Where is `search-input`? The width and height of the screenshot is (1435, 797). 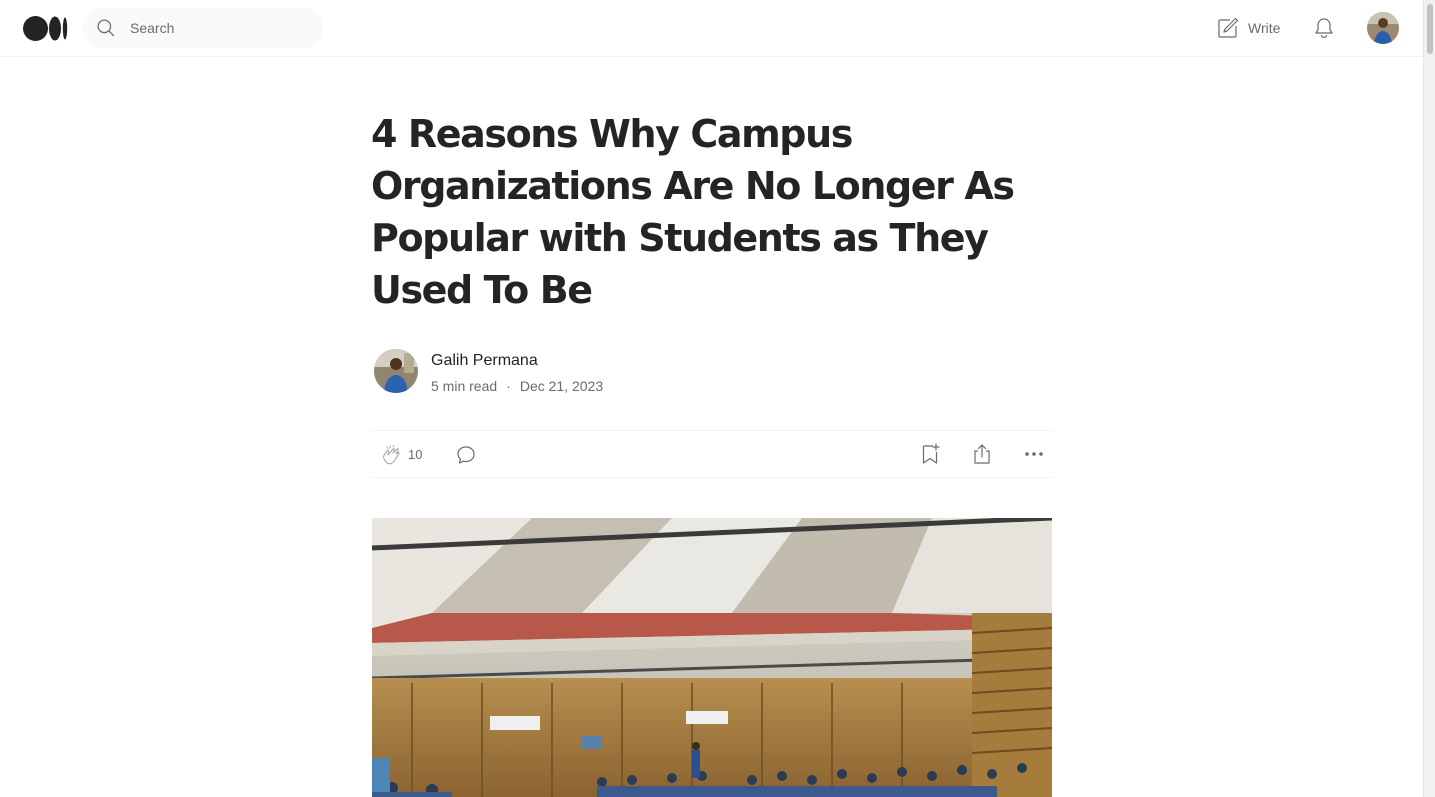
search-input is located at coordinates (220, 28).